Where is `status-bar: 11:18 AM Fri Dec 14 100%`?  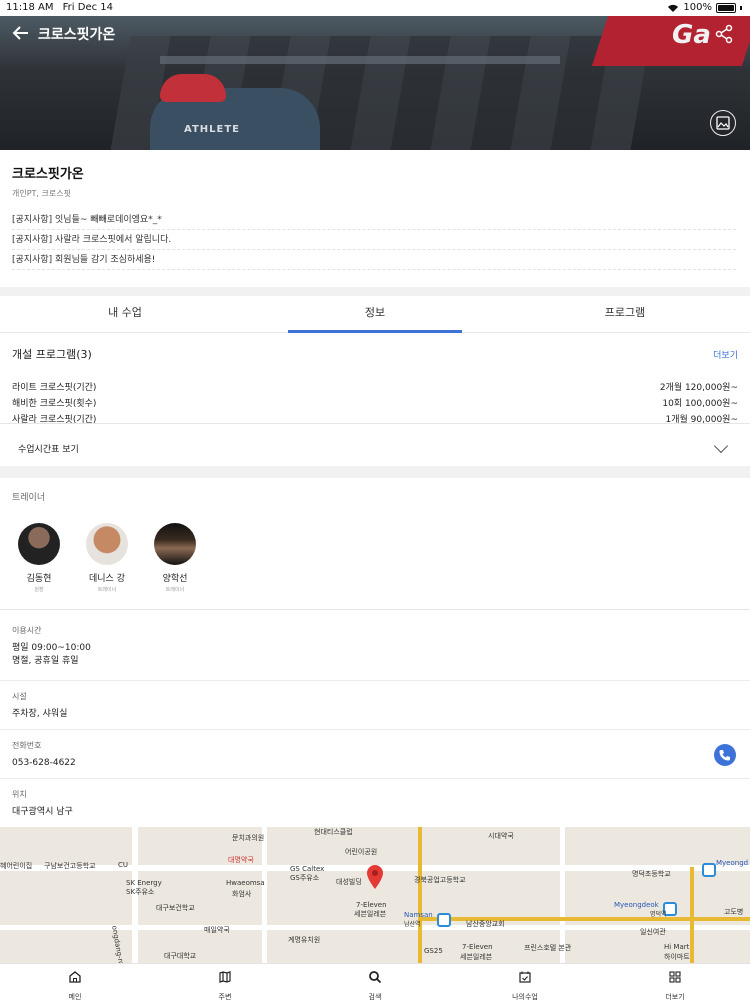 status-bar: 11:18 AM Fri Dec 14 100% is located at coordinates (375, 8).